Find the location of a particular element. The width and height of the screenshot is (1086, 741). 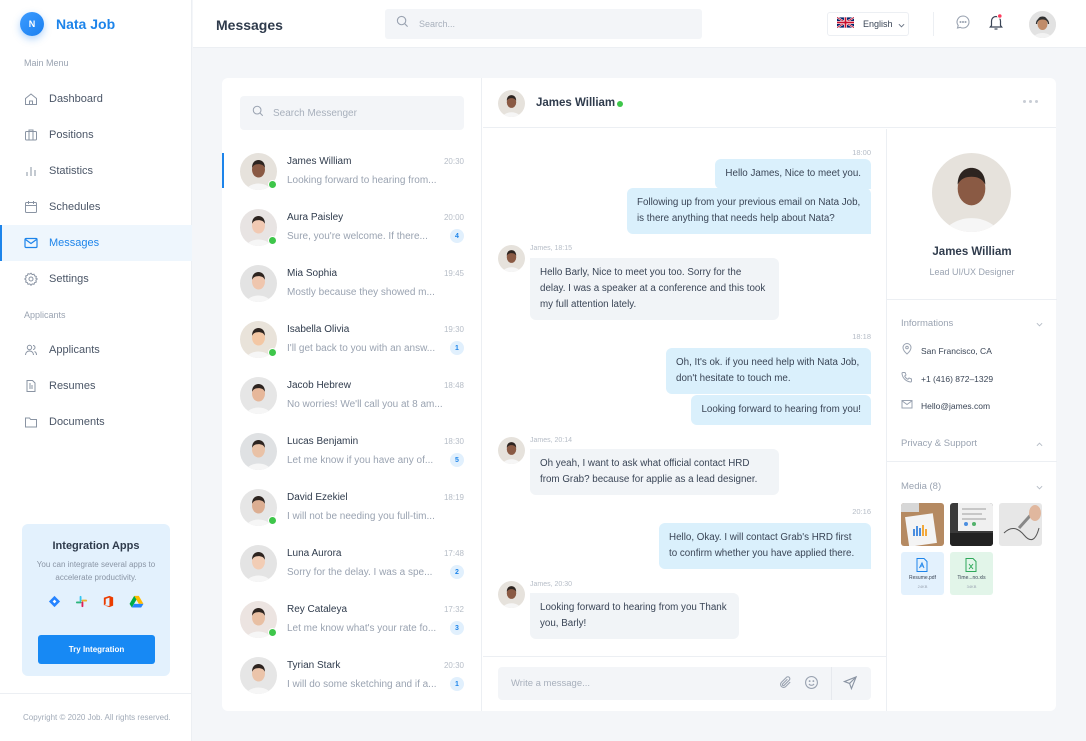

profile-name: James William is located at coordinates (972, 252).